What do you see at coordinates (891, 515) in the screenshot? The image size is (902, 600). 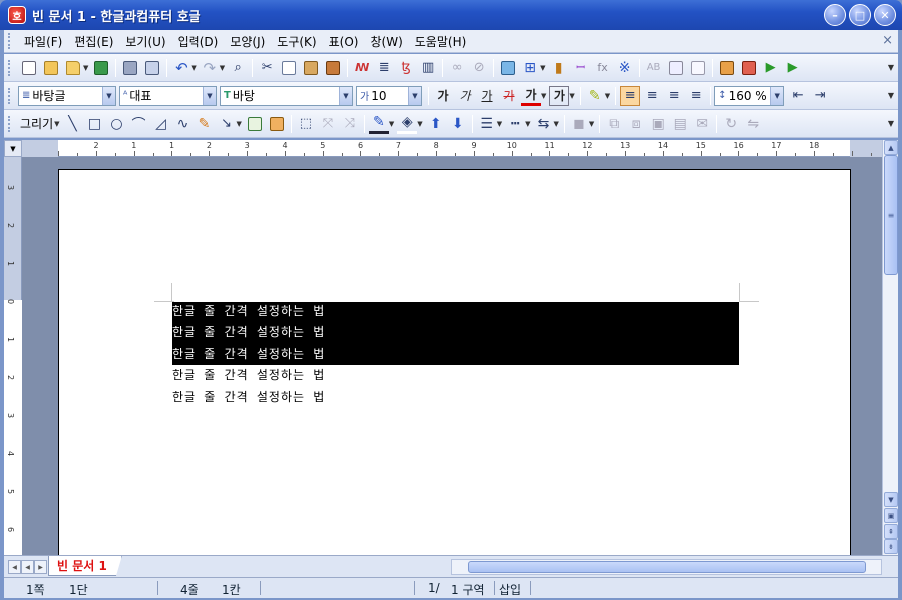 I see `page-icon: ▣` at bounding box center [891, 515].